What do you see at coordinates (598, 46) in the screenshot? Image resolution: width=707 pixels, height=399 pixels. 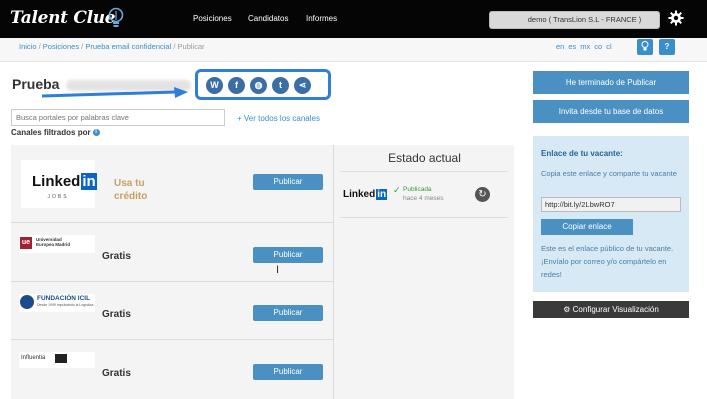 I see `lang-co: co` at bounding box center [598, 46].